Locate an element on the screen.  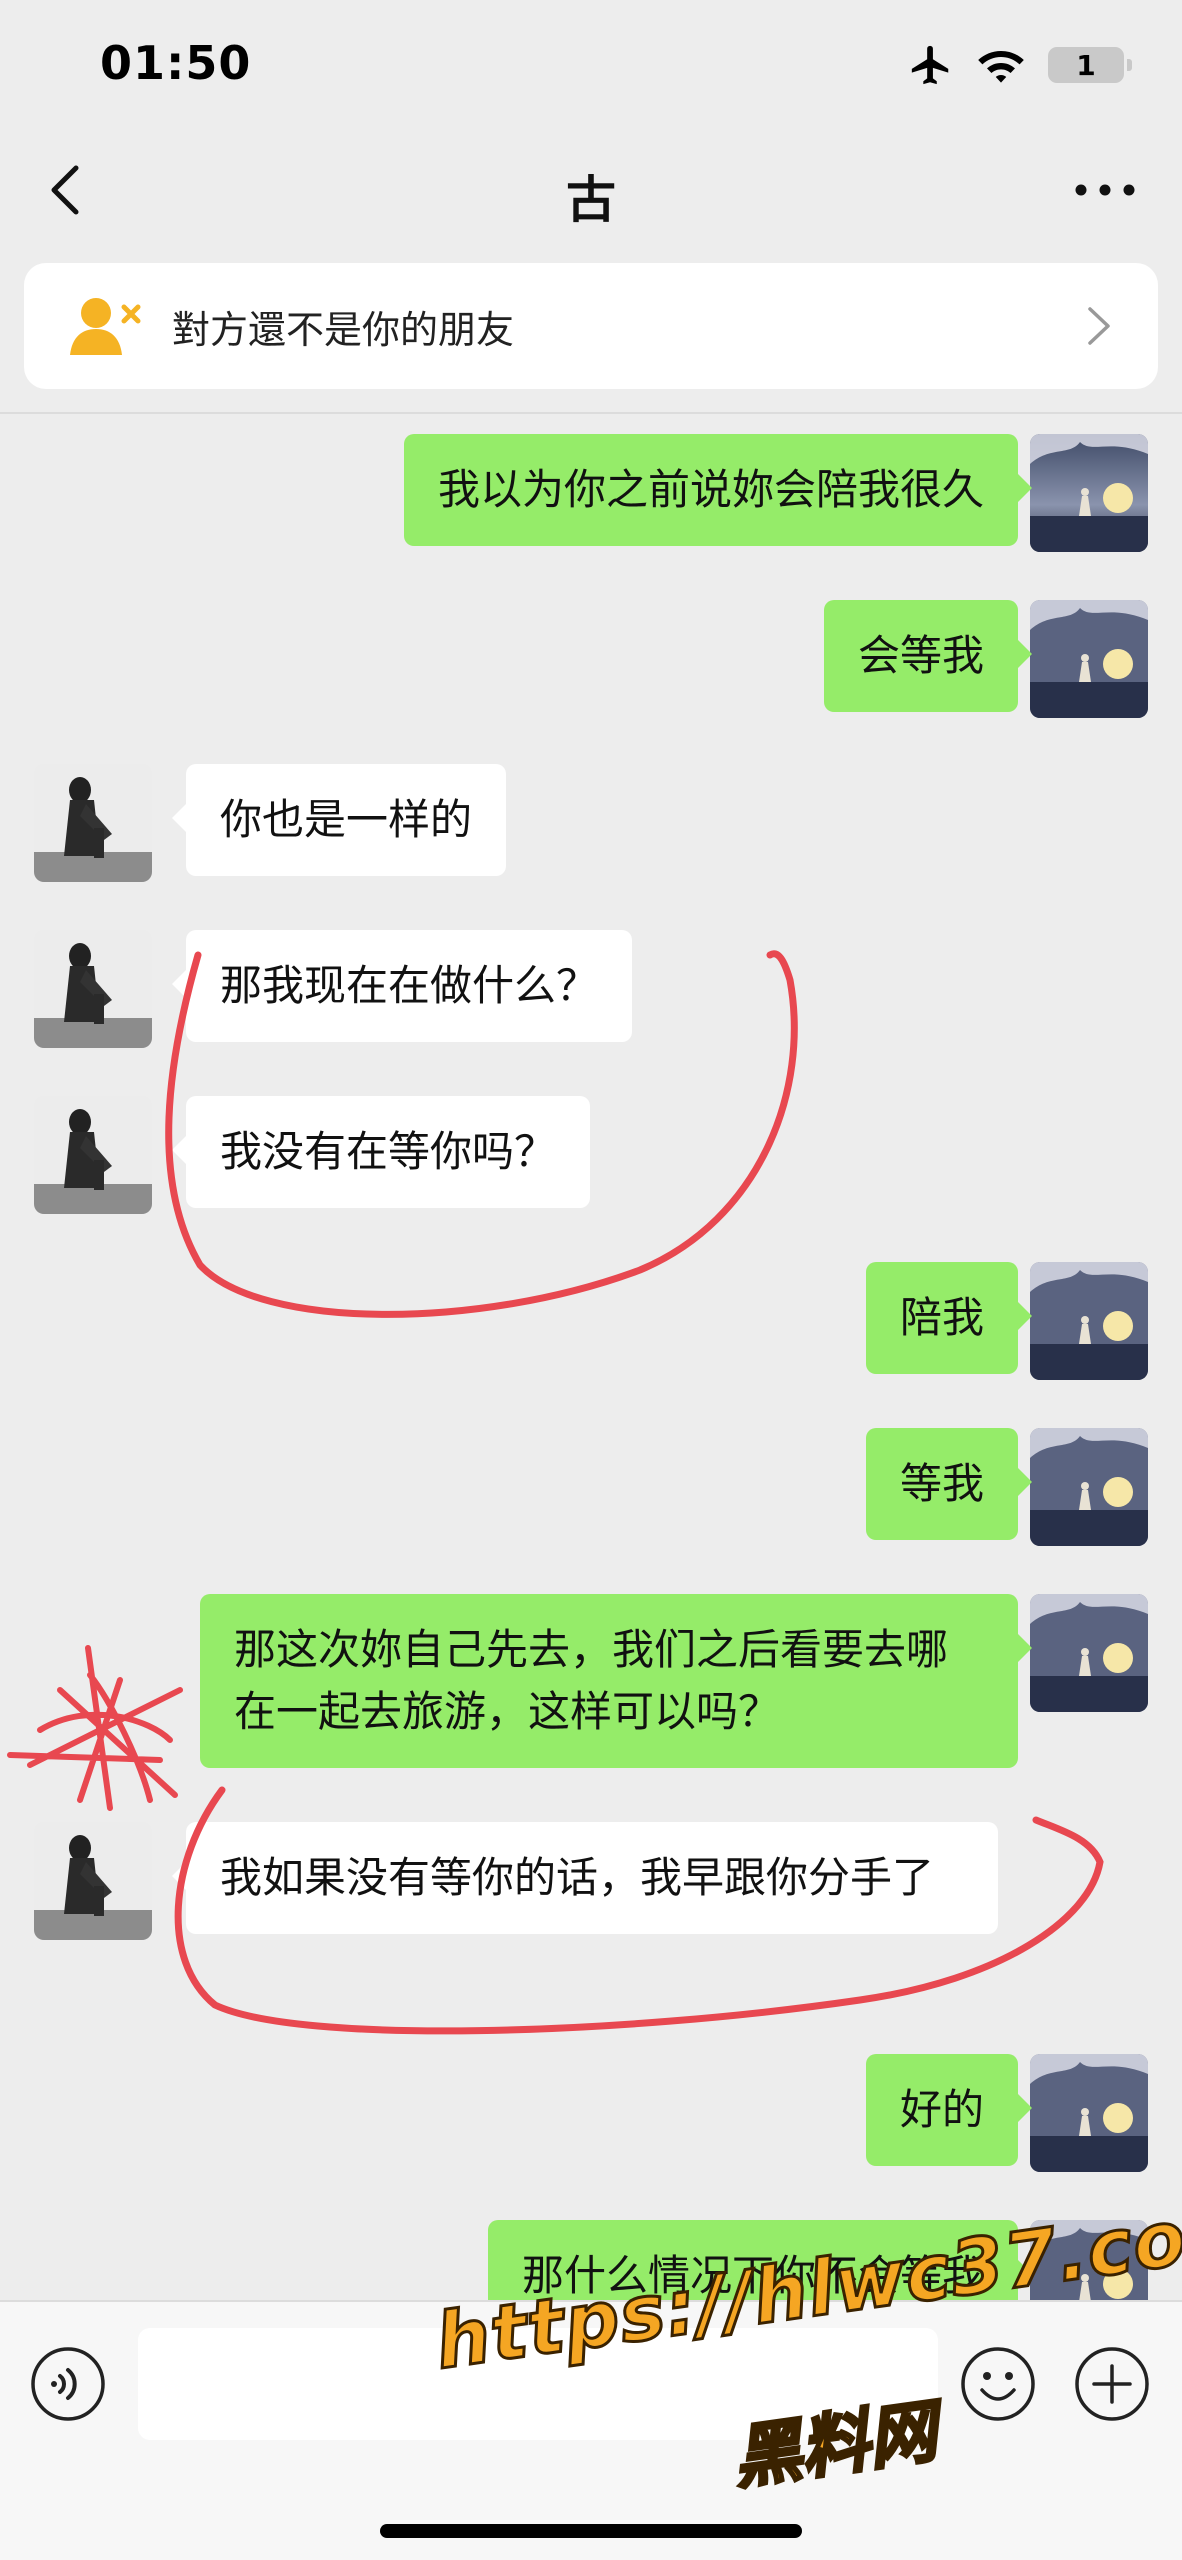
message-bubble-outgoing: 好的 is located at coordinates (949, 2110).